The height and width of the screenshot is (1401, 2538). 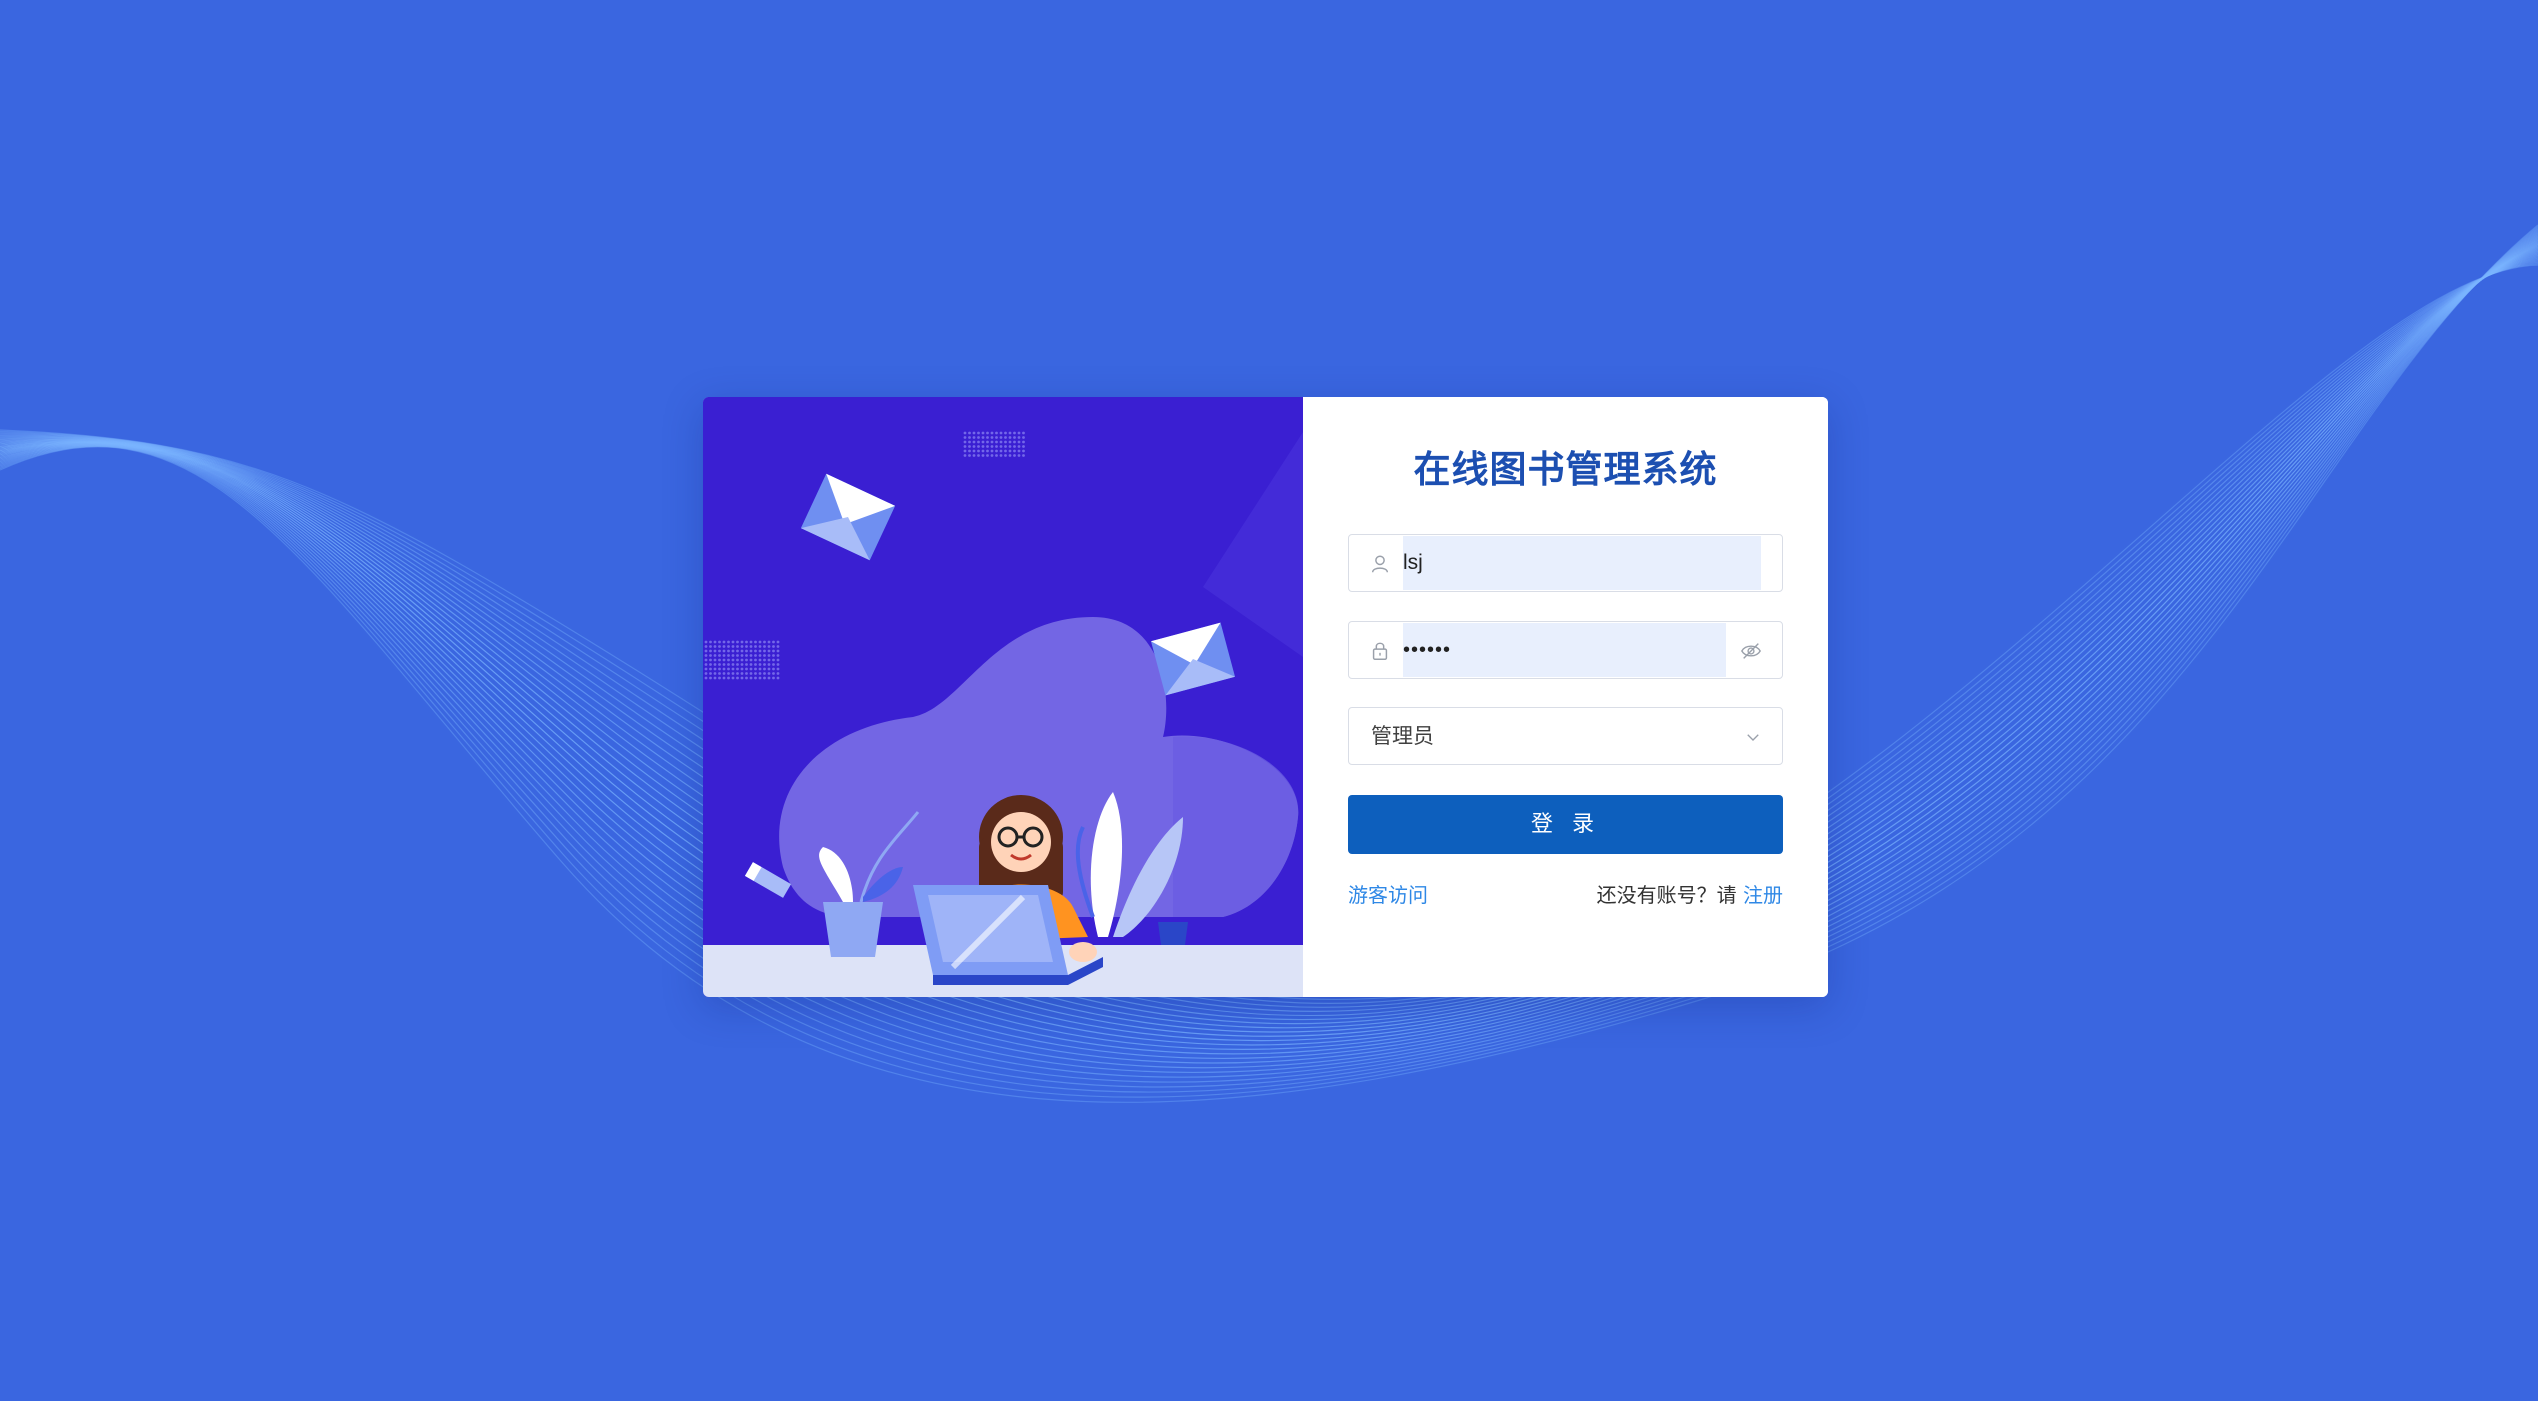 What do you see at coordinates (1753, 737) in the screenshot?
I see `chevron-down-icon` at bounding box center [1753, 737].